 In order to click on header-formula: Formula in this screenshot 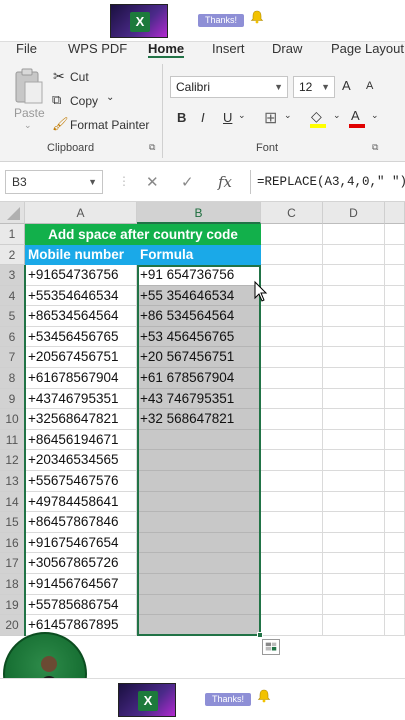, I will do `click(199, 255)`.